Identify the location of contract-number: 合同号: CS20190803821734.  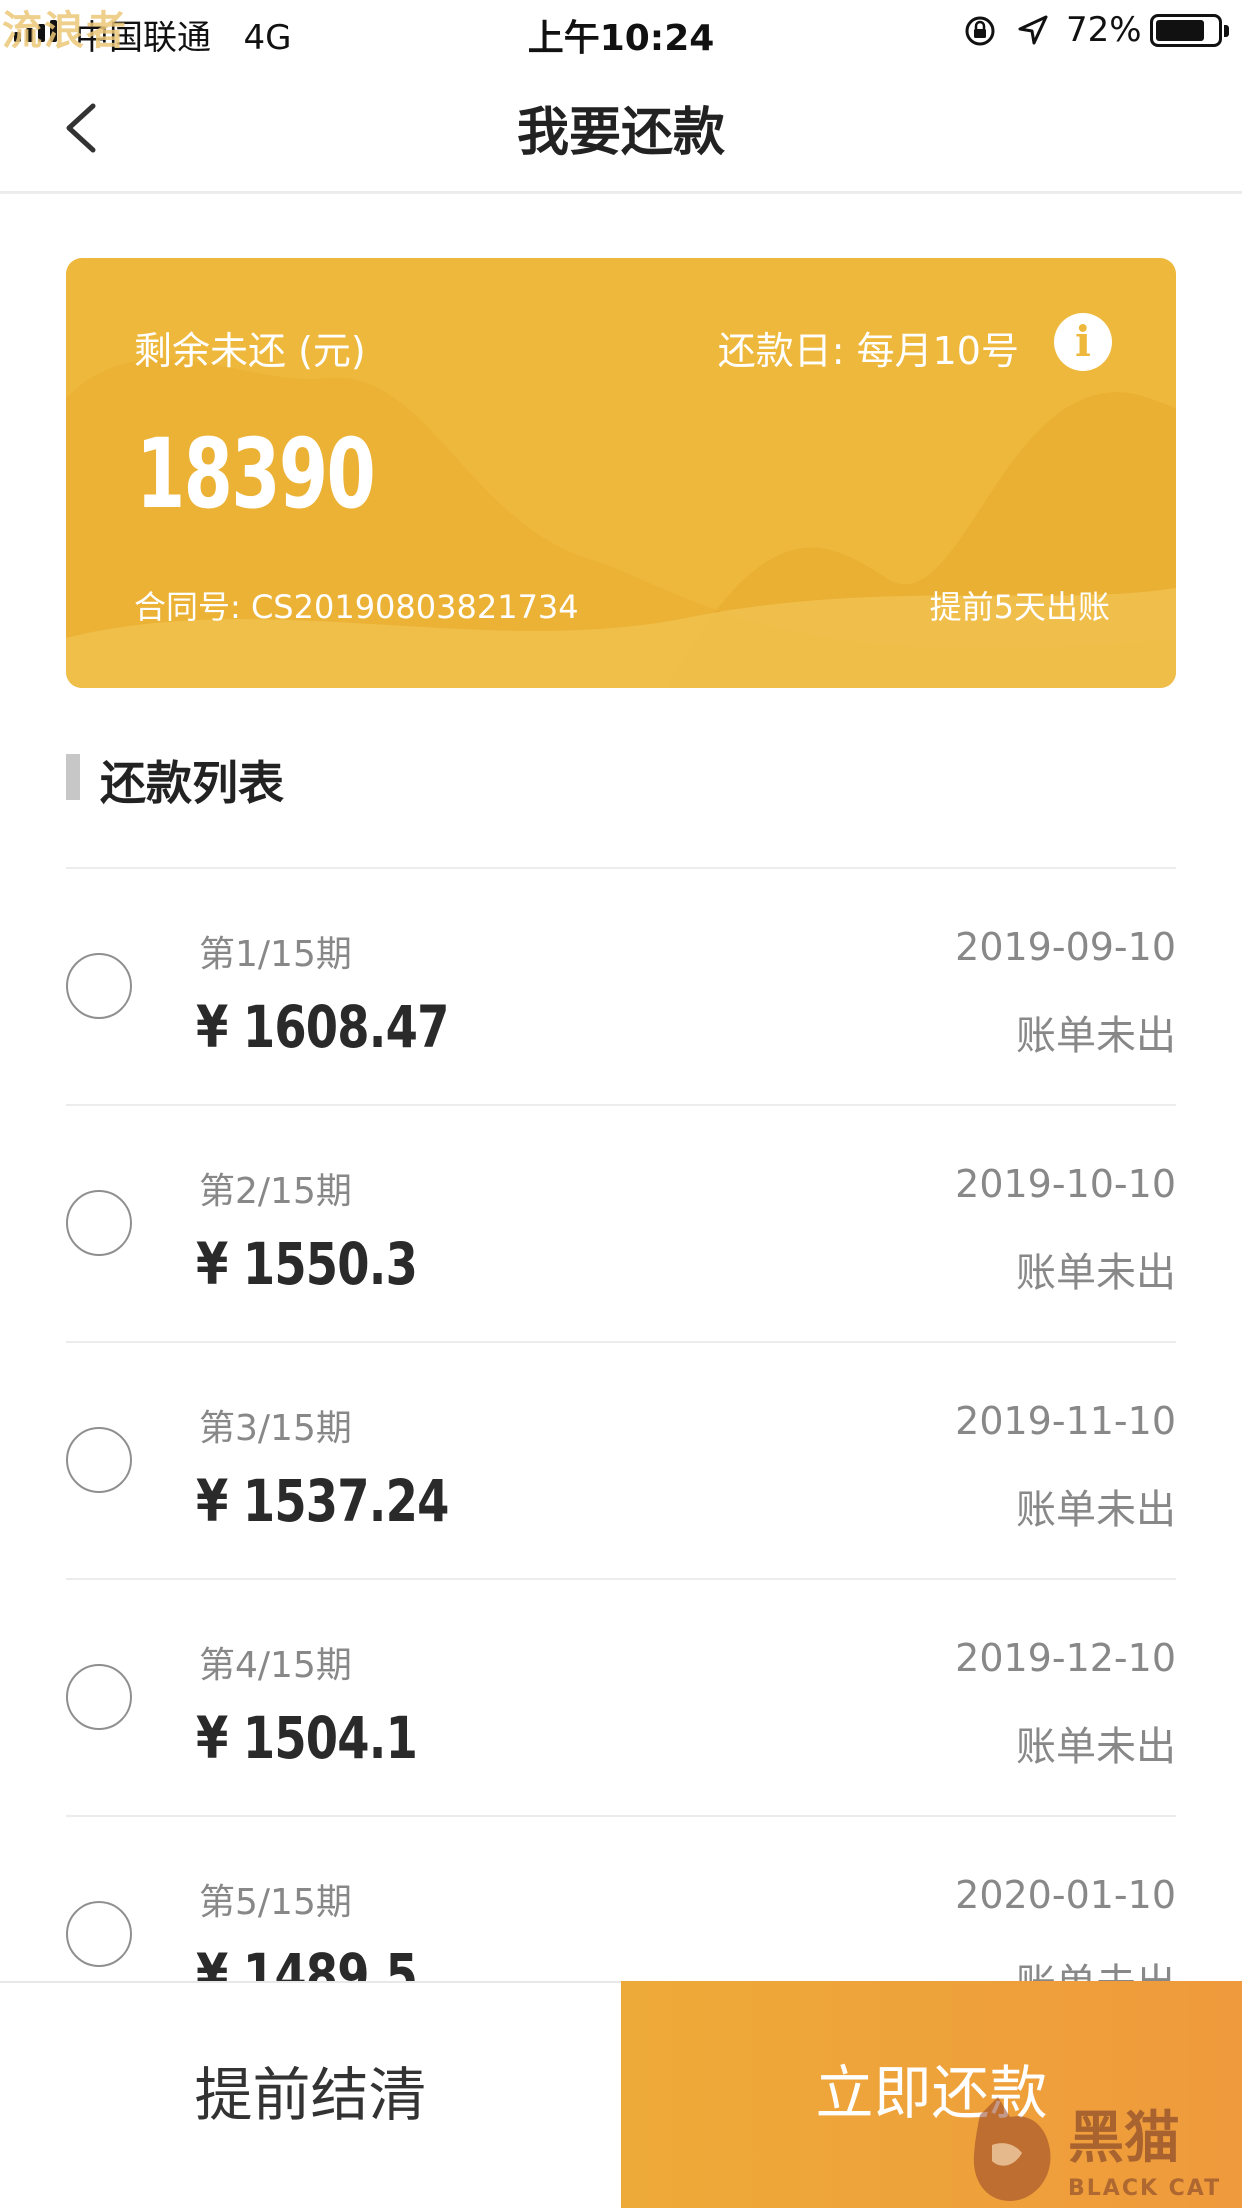
(356, 607).